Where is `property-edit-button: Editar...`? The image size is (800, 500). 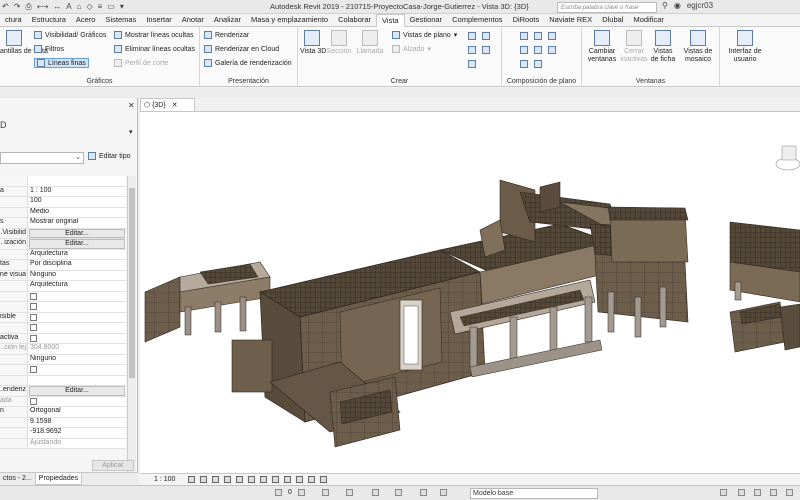
property-edit-button: Editar... is located at coordinates (77, 244).